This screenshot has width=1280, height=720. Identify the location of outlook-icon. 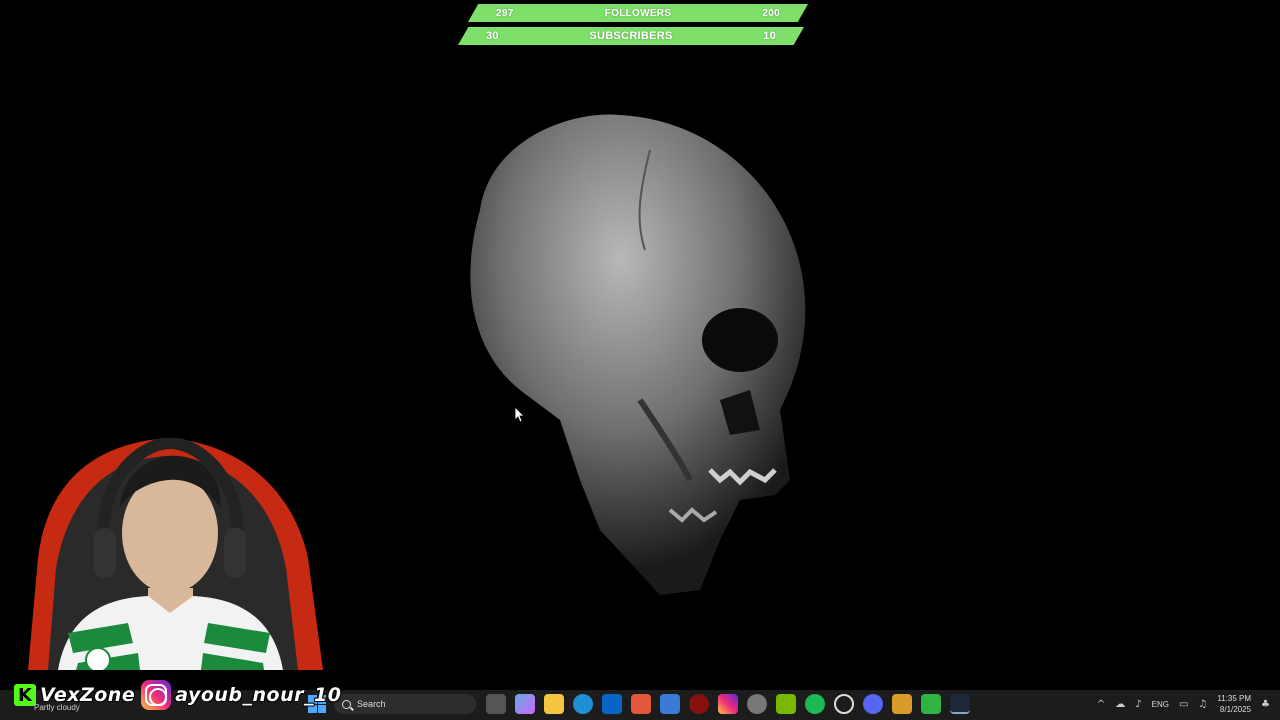
(612, 704).